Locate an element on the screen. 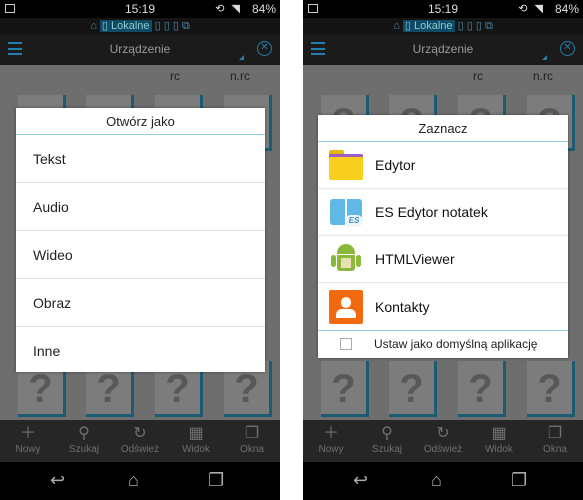 The height and width of the screenshot is (500, 583). checkbox-label: Ustaw jako domyślną aplikację is located at coordinates (456, 343).